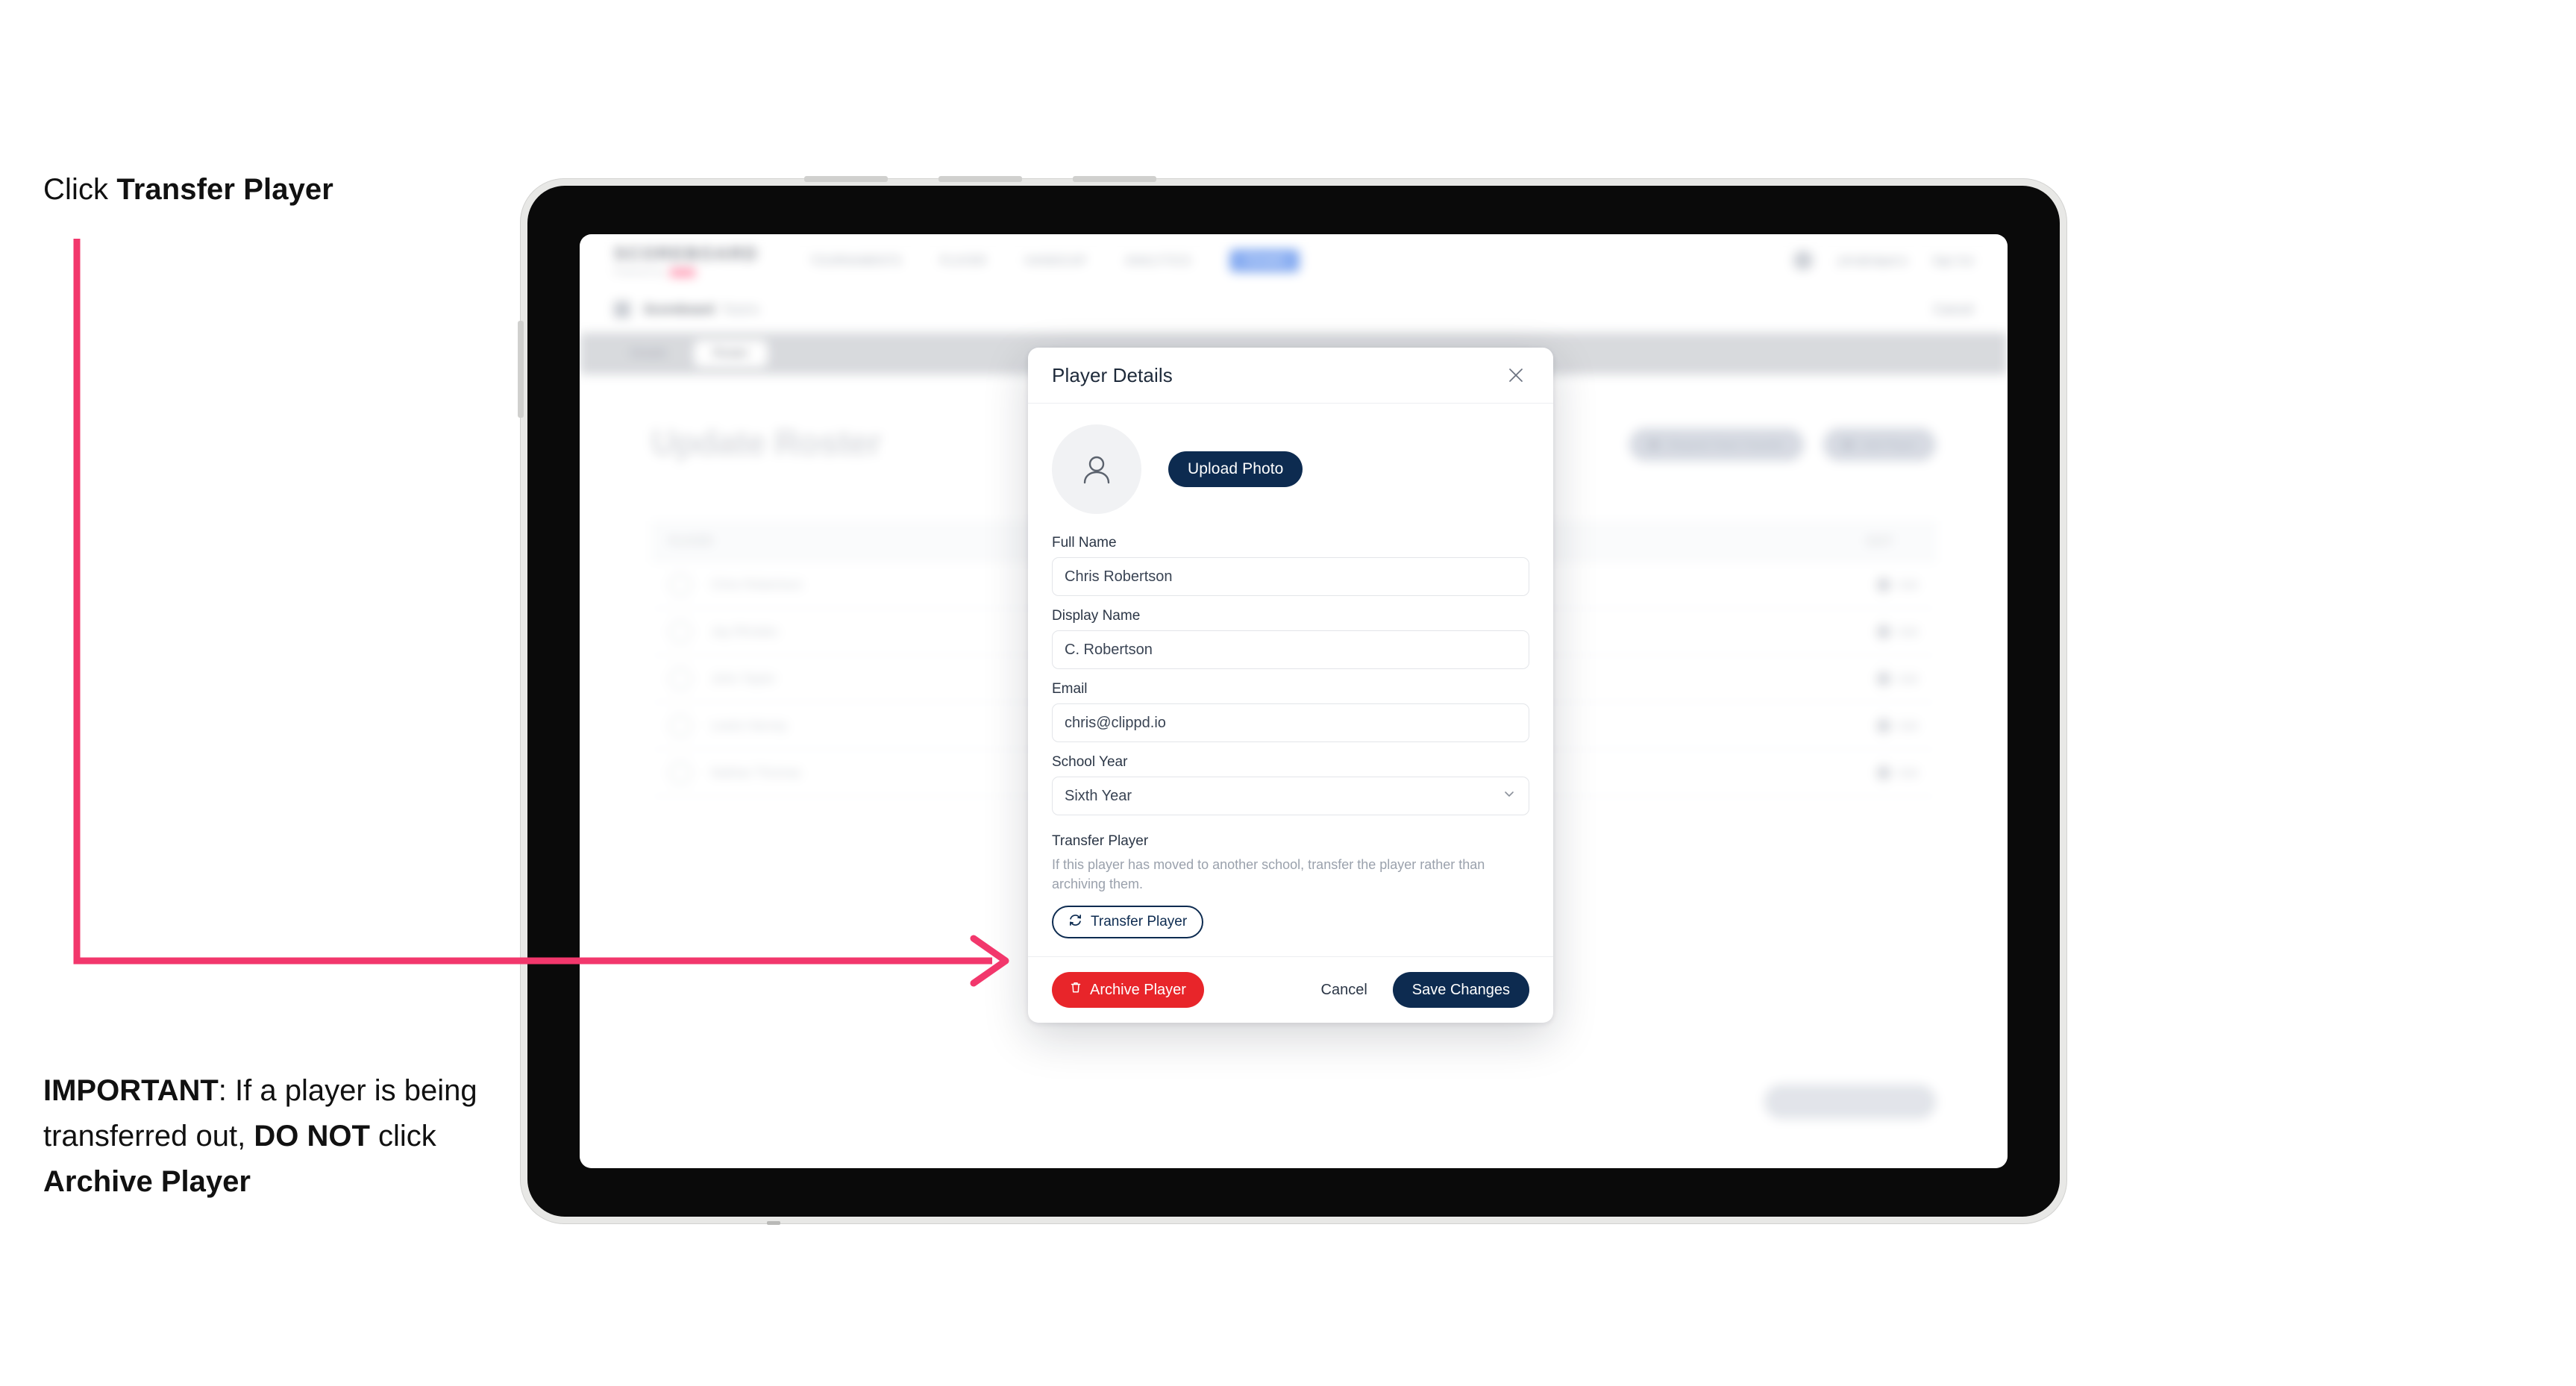 The image size is (2576, 1386). I want to click on nav-link-teams: TEAMS, so click(1264, 260).